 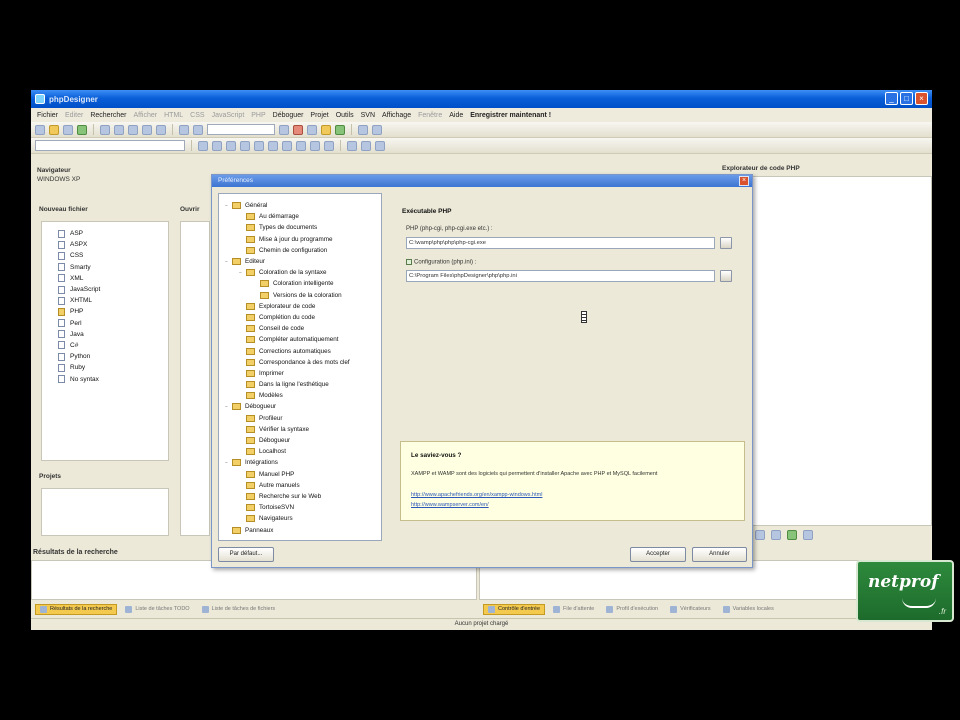 I want to click on filter-icon, so click(x=792, y=535).